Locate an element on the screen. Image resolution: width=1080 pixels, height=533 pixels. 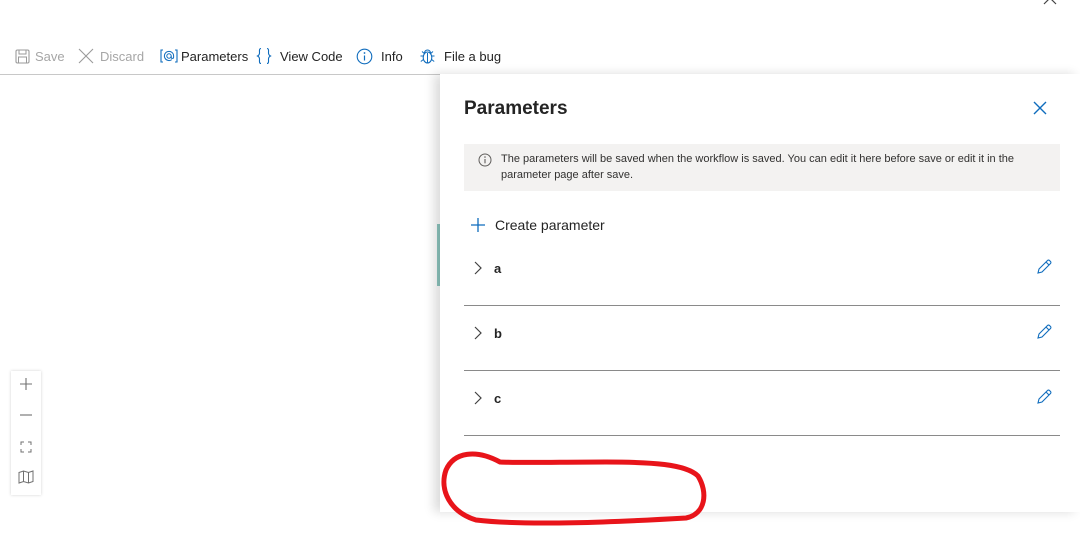
file-bug-button: File a bug is located at coordinates (460, 56).